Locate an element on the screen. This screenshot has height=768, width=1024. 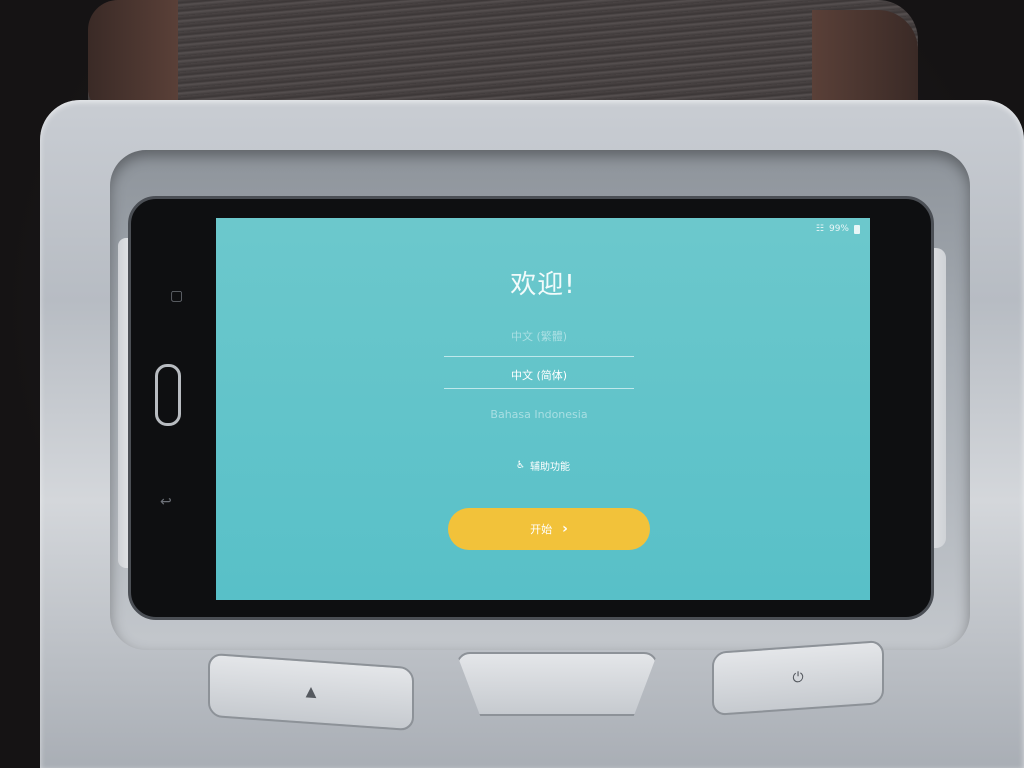
accessibility-link: ♿︎ 辅助功能 is located at coordinates (543, 465).